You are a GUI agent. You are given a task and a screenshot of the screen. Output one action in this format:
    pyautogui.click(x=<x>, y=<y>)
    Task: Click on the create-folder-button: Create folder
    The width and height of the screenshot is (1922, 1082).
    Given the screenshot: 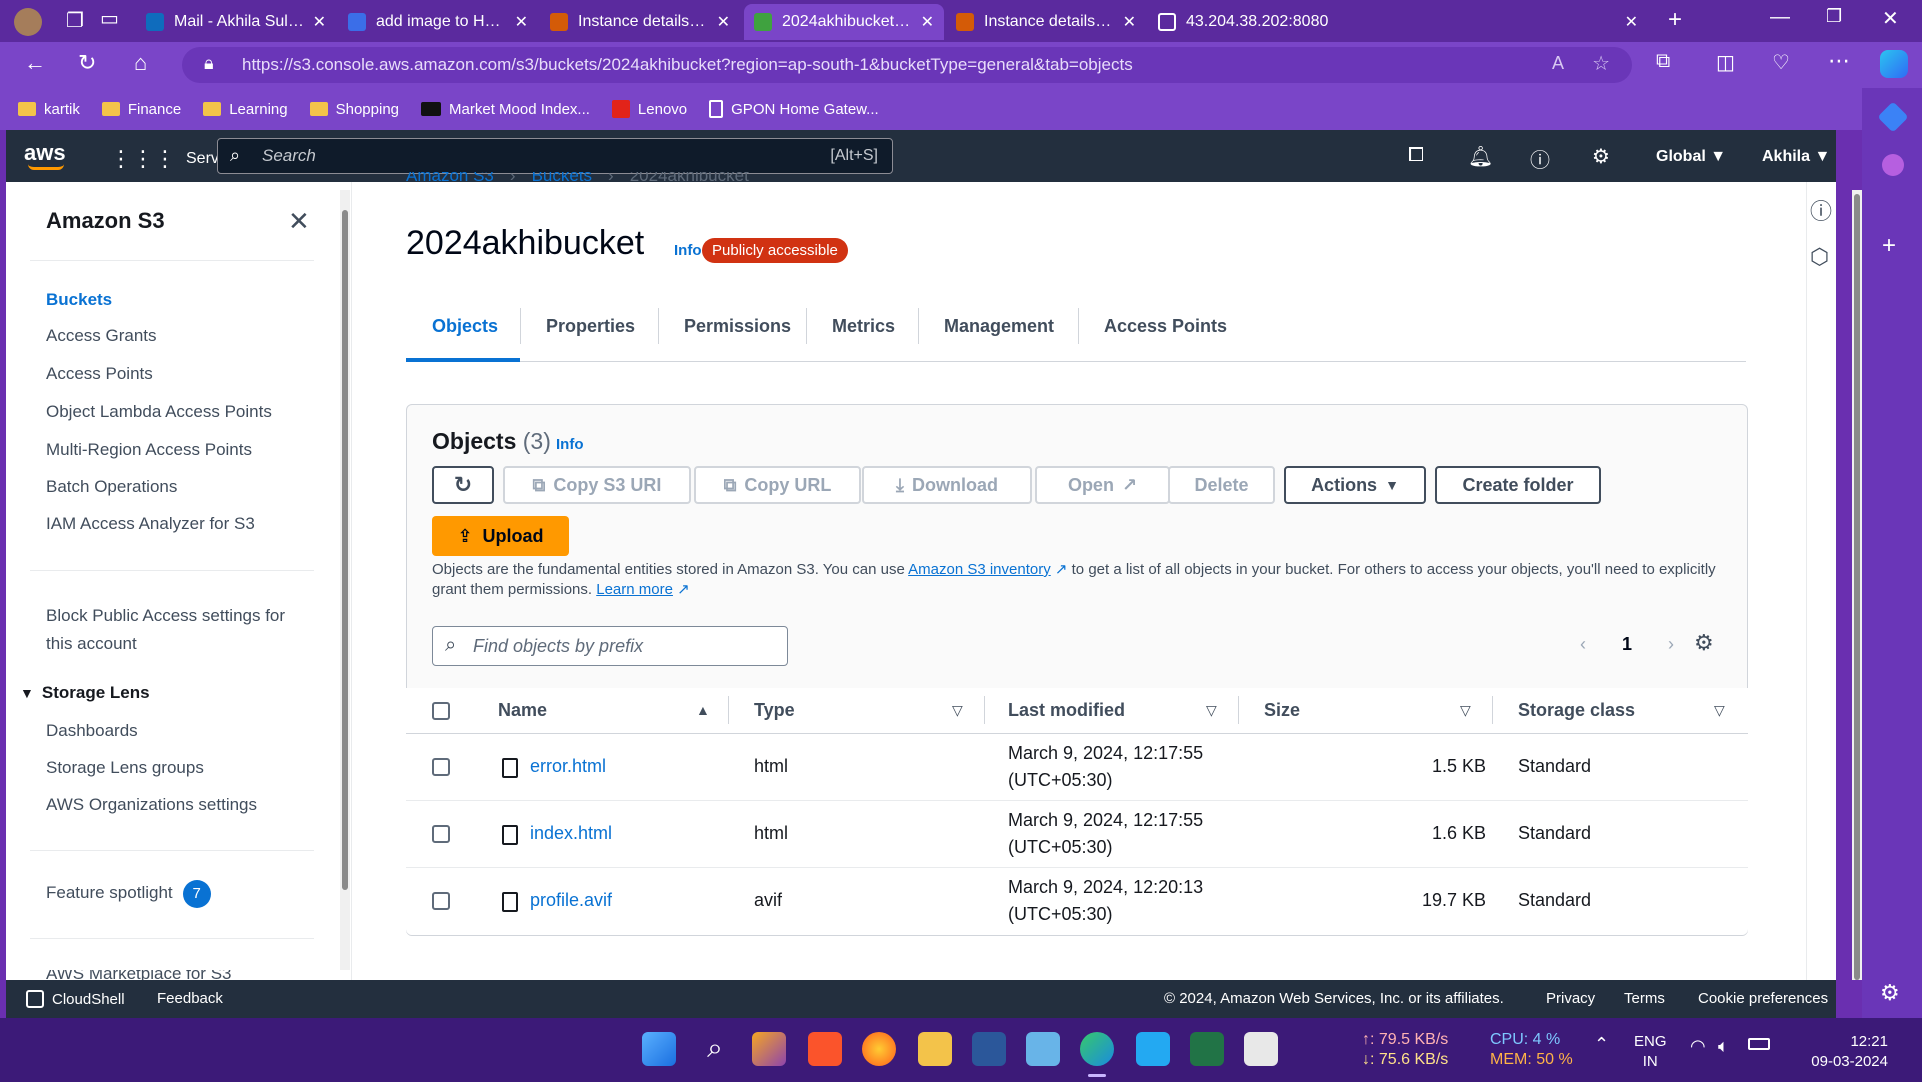 What is the action you would take?
    pyautogui.click(x=1518, y=485)
    